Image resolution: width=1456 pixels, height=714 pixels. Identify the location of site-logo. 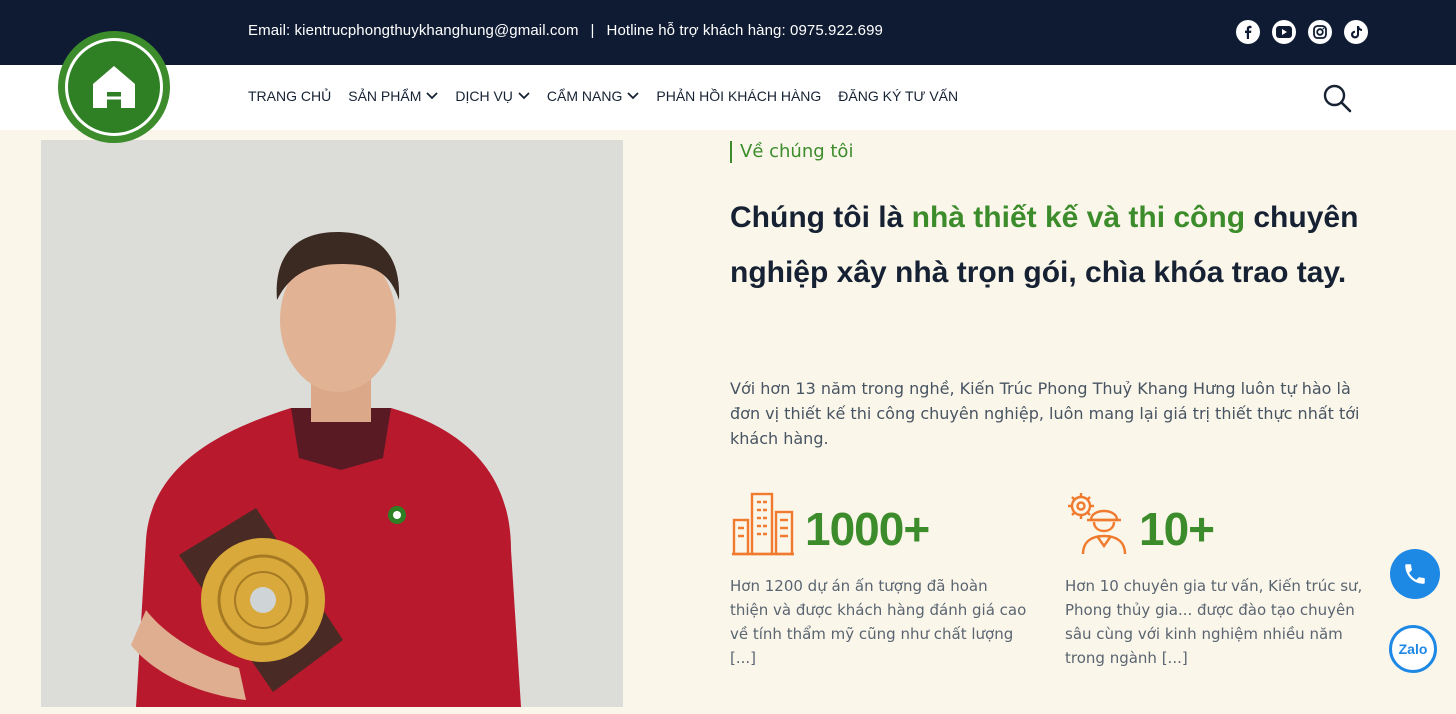
(114, 87).